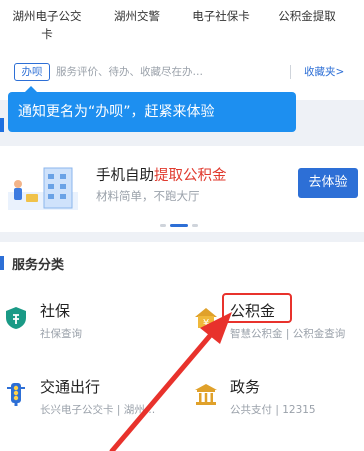 This screenshot has width=364, height=451. I want to click on shortcut-e-social-security-card: 电子社保卡, so click(221, 16).